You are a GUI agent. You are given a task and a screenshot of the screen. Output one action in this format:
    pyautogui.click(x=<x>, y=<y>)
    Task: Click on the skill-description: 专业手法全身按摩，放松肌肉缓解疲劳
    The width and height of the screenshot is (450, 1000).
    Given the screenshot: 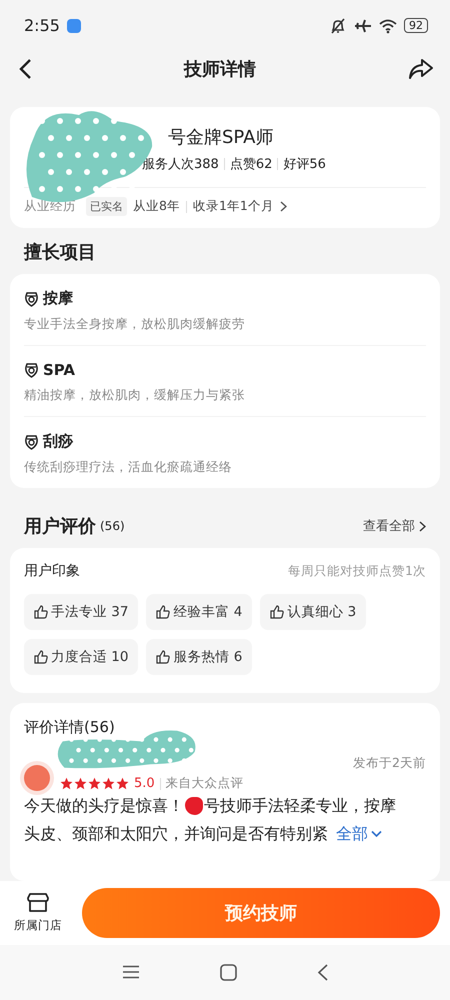 What is the action you would take?
    pyautogui.click(x=135, y=325)
    